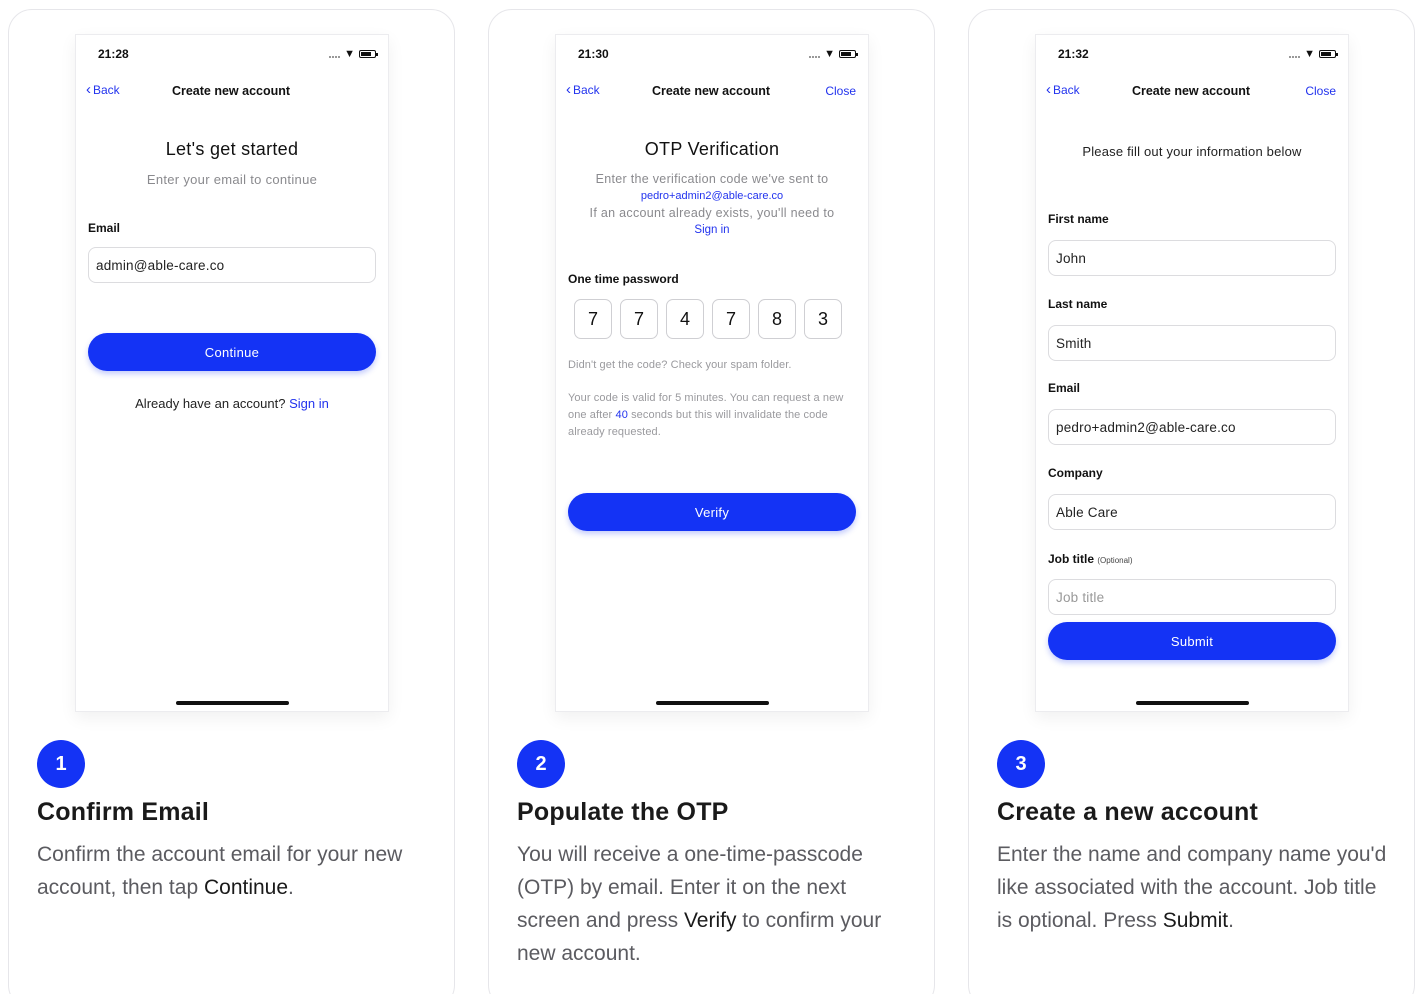 The height and width of the screenshot is (994, 1418). I want to click on description-emphasis: Verify, so click(710, 920).